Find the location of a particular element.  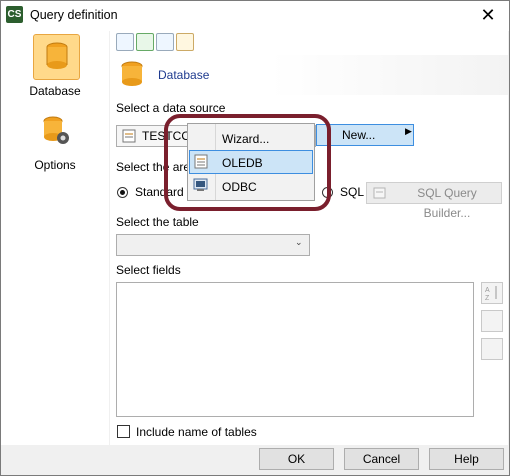

table-label: Select the table is located at coordinates (157, 222).